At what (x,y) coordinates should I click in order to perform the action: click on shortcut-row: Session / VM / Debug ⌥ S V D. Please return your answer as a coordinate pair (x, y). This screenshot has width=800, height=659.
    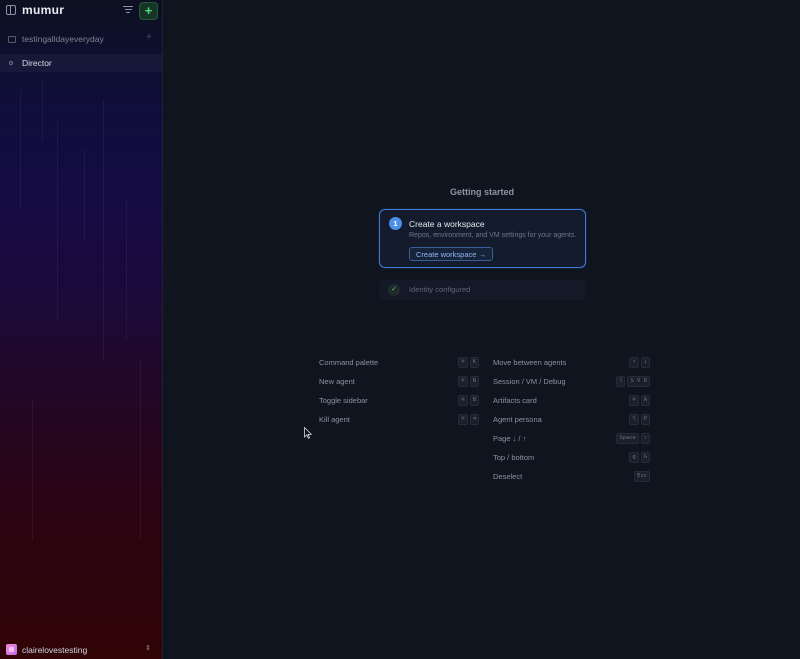
    Looking at the image, I should click on (571, 382).